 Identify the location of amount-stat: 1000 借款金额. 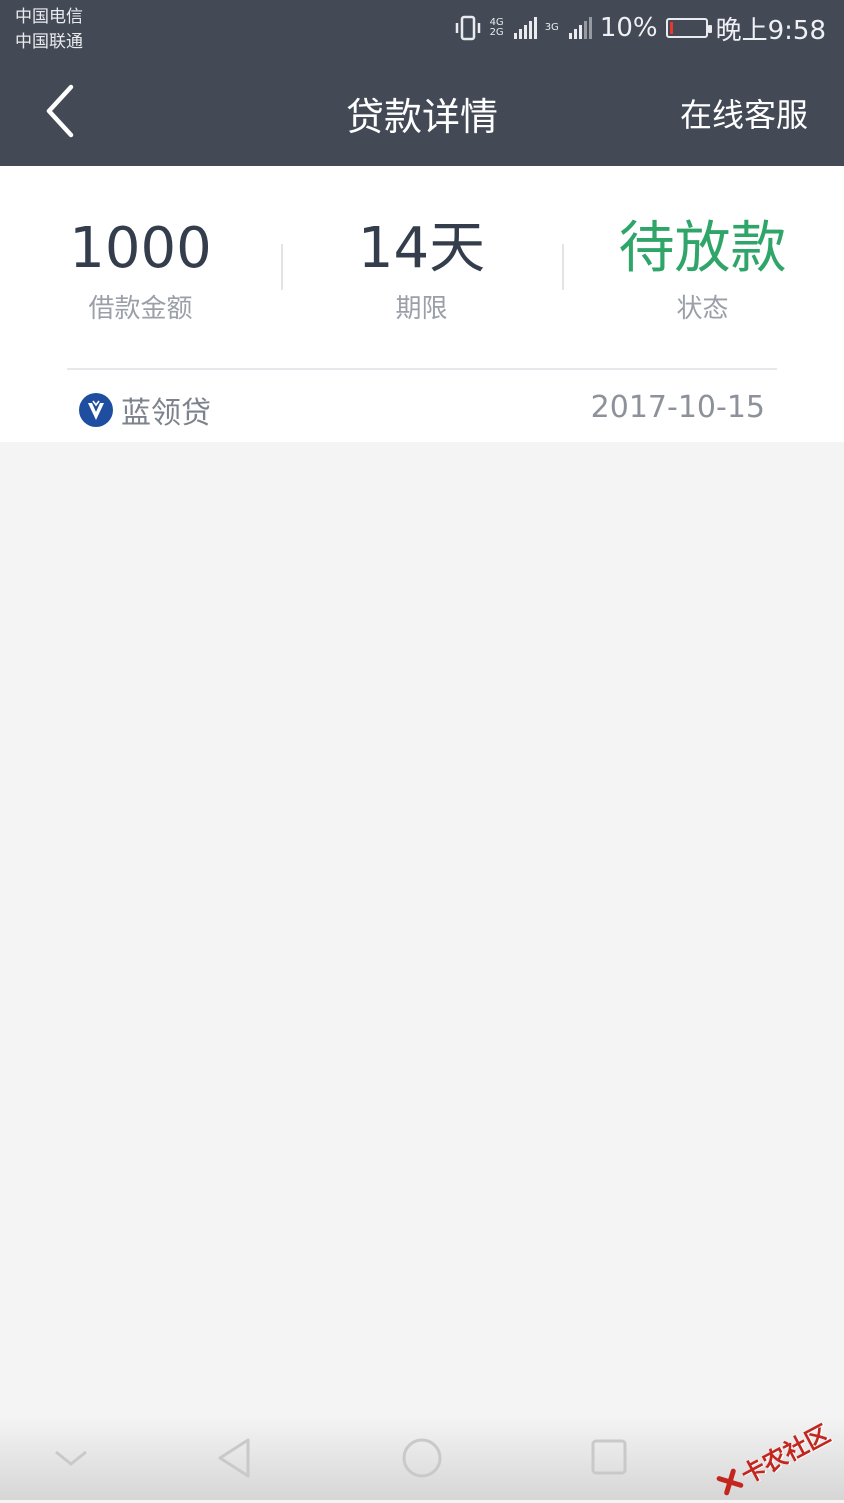
(140, 269).